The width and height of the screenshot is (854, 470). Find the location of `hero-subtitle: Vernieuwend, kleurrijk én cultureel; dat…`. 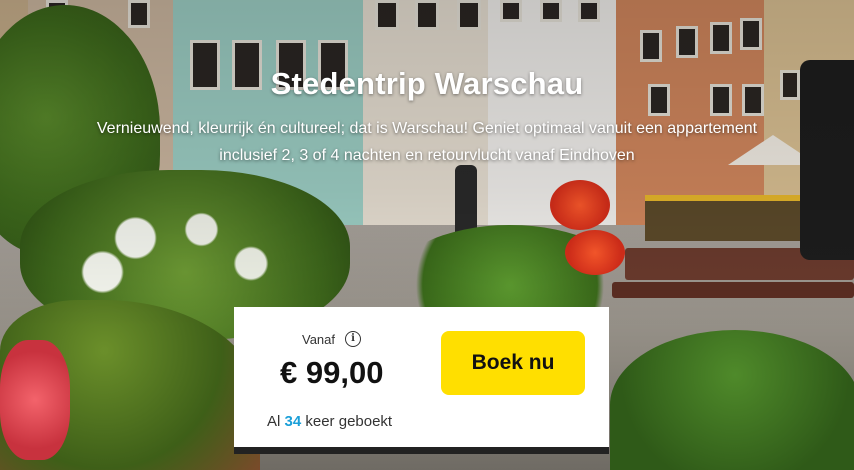

hero-subtitle: Vernieuwend, kleurrijk én cultureel; dat… is located at coordinates (427, 142).